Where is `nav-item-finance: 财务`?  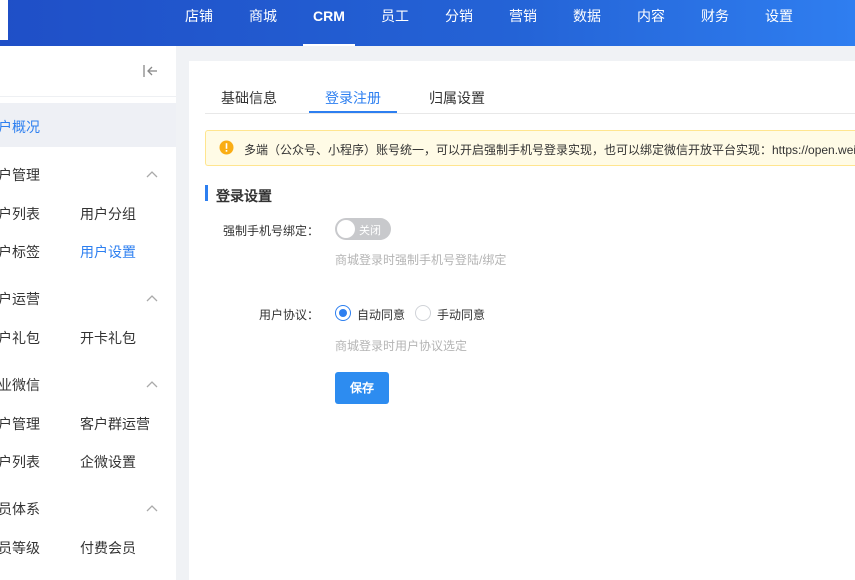 nav-item-finance: 财务 is located at coordinates (715, 23).